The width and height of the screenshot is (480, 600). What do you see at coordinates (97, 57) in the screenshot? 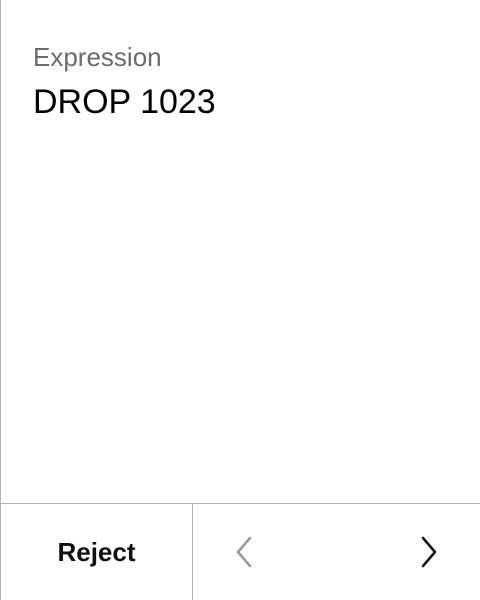
I see `expression-label: Expression` at bounding box center [97, 57].